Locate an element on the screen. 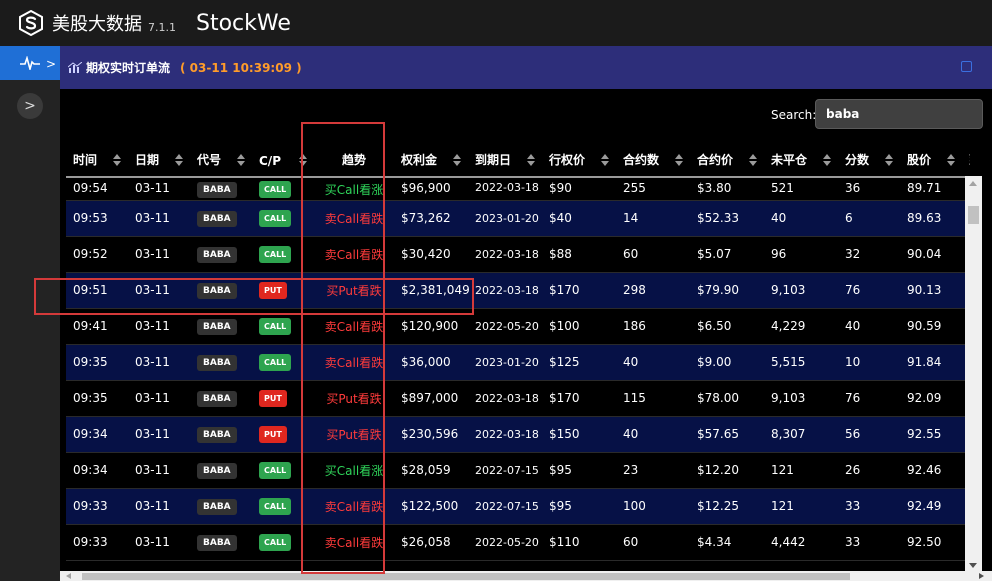 The width and height of the screenshot is (992, 581). horizontal-scrollbar is located at coordinates (526, 576).